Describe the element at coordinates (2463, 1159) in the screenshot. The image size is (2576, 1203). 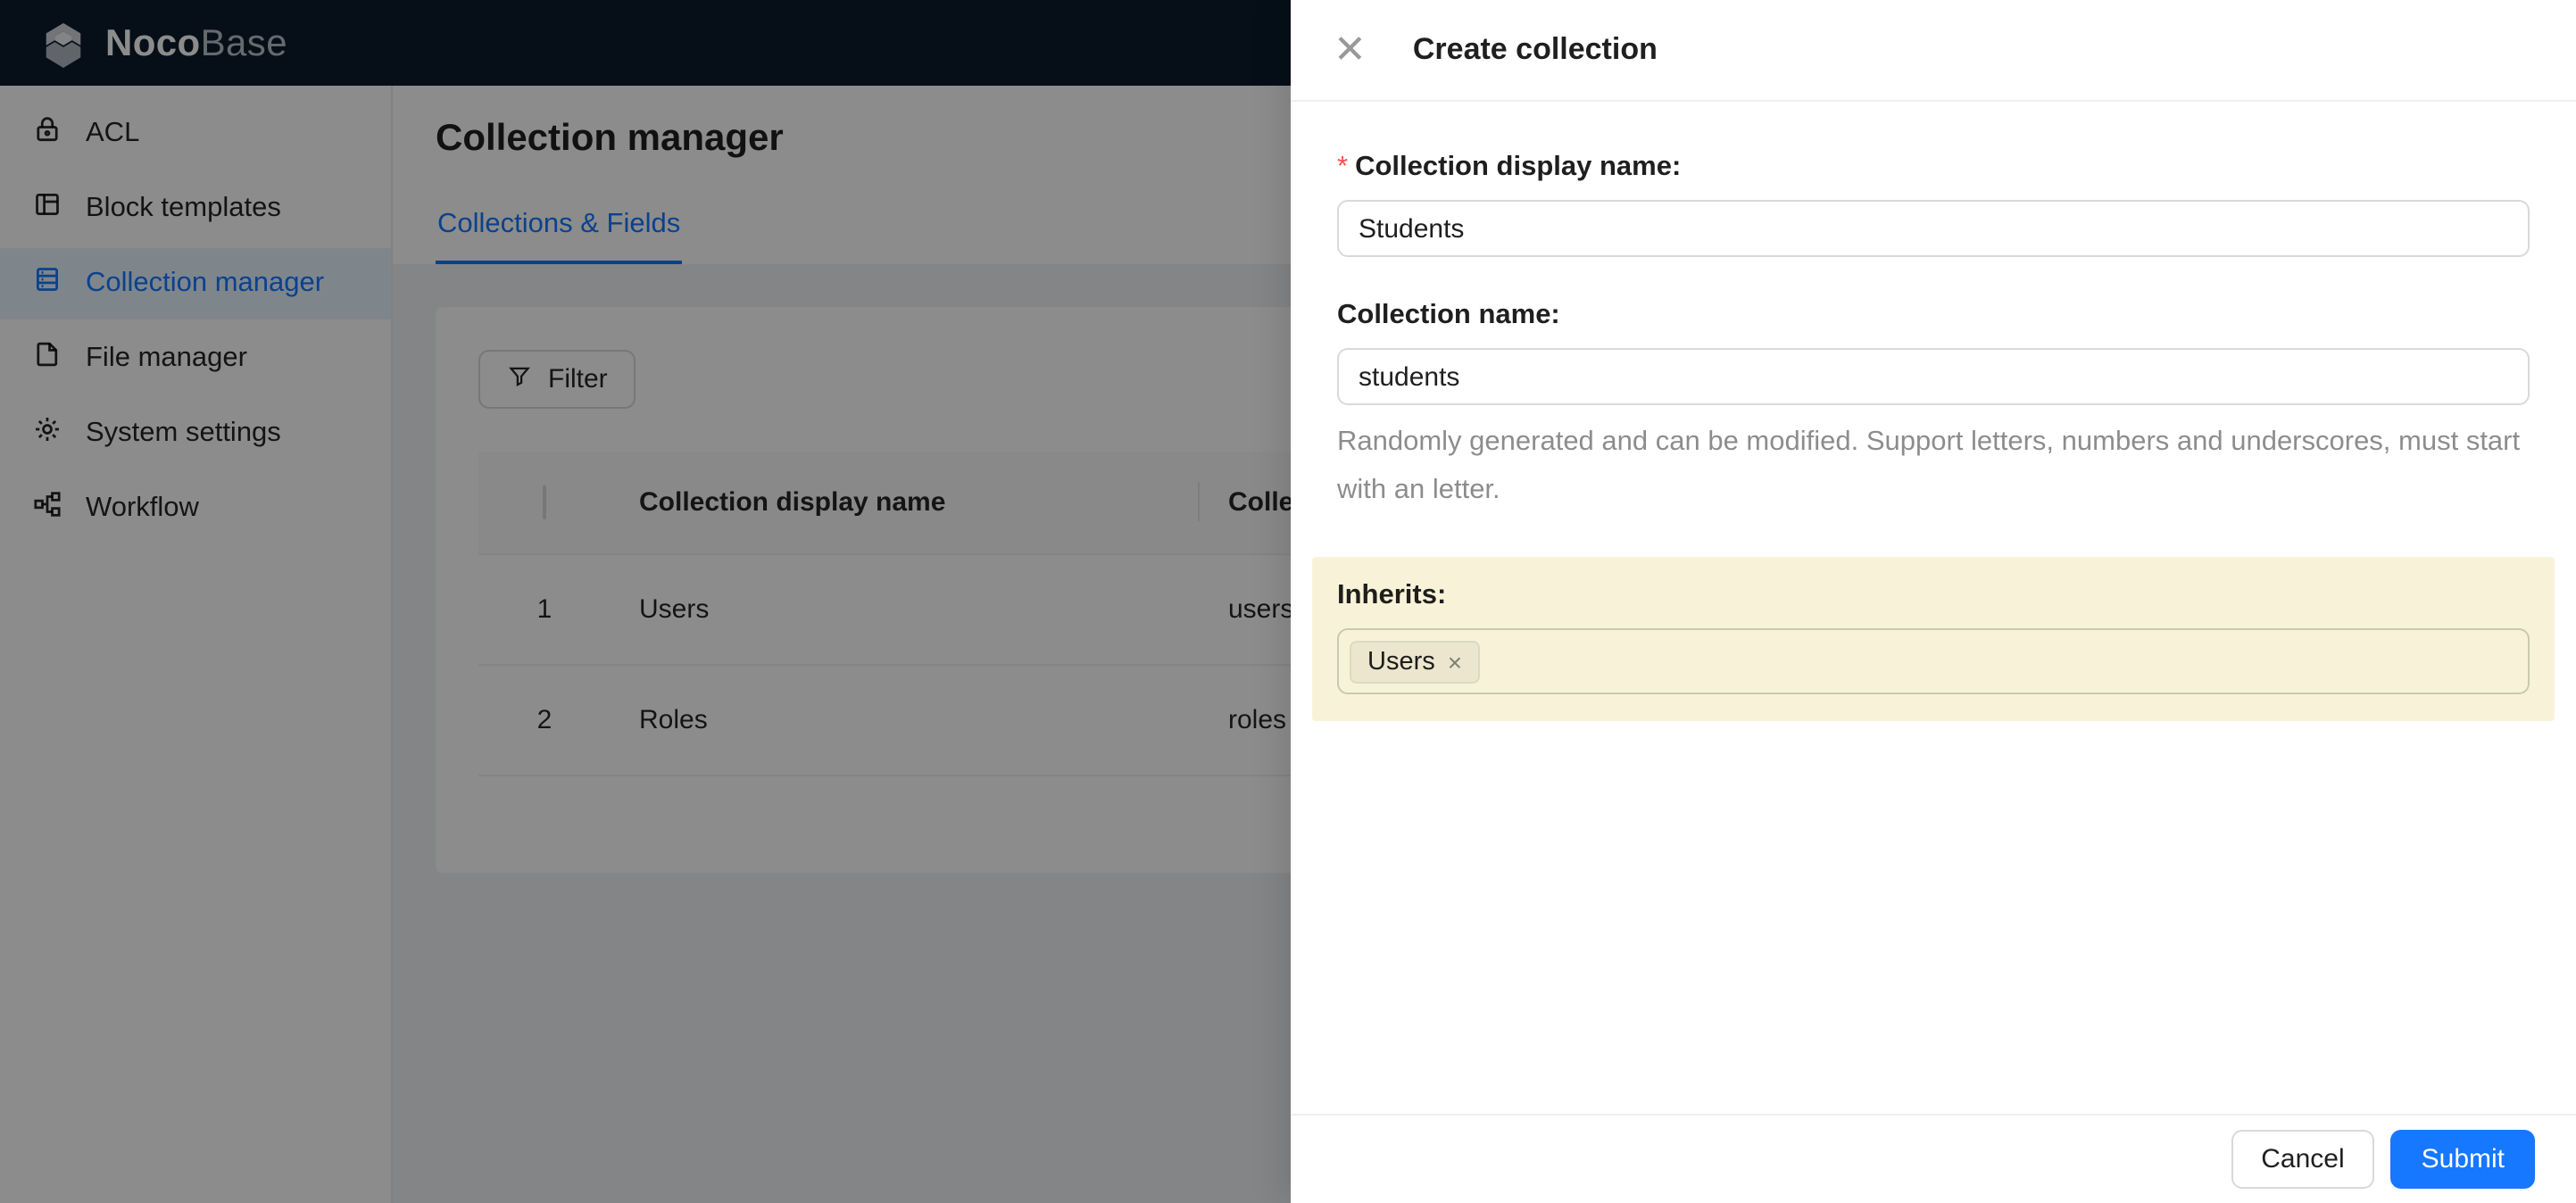
I see `submit-button: Submit` at that location.